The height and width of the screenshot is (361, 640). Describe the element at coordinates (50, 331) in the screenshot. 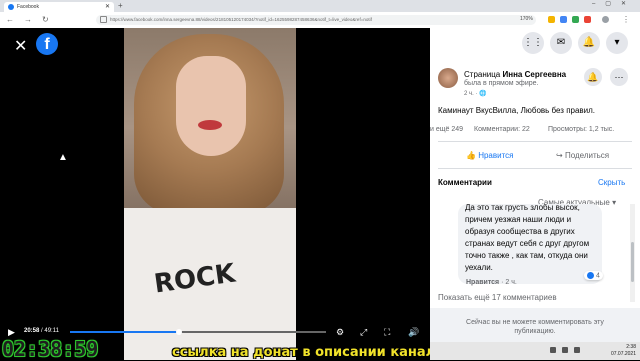

I see `duration: / 49:11` at that location.